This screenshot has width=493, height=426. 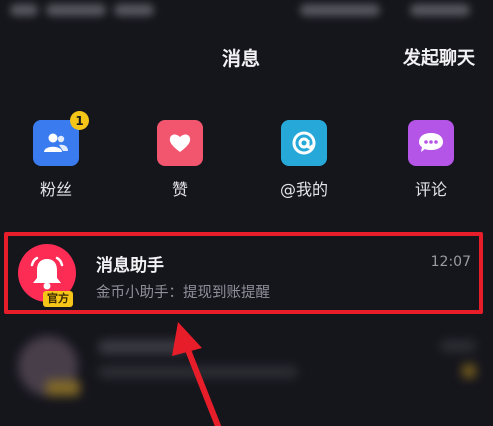 What do you see at coordinates (450, 262) in the screenshot?
I see `message-time: 12:07` at bounding box center [450, 262].